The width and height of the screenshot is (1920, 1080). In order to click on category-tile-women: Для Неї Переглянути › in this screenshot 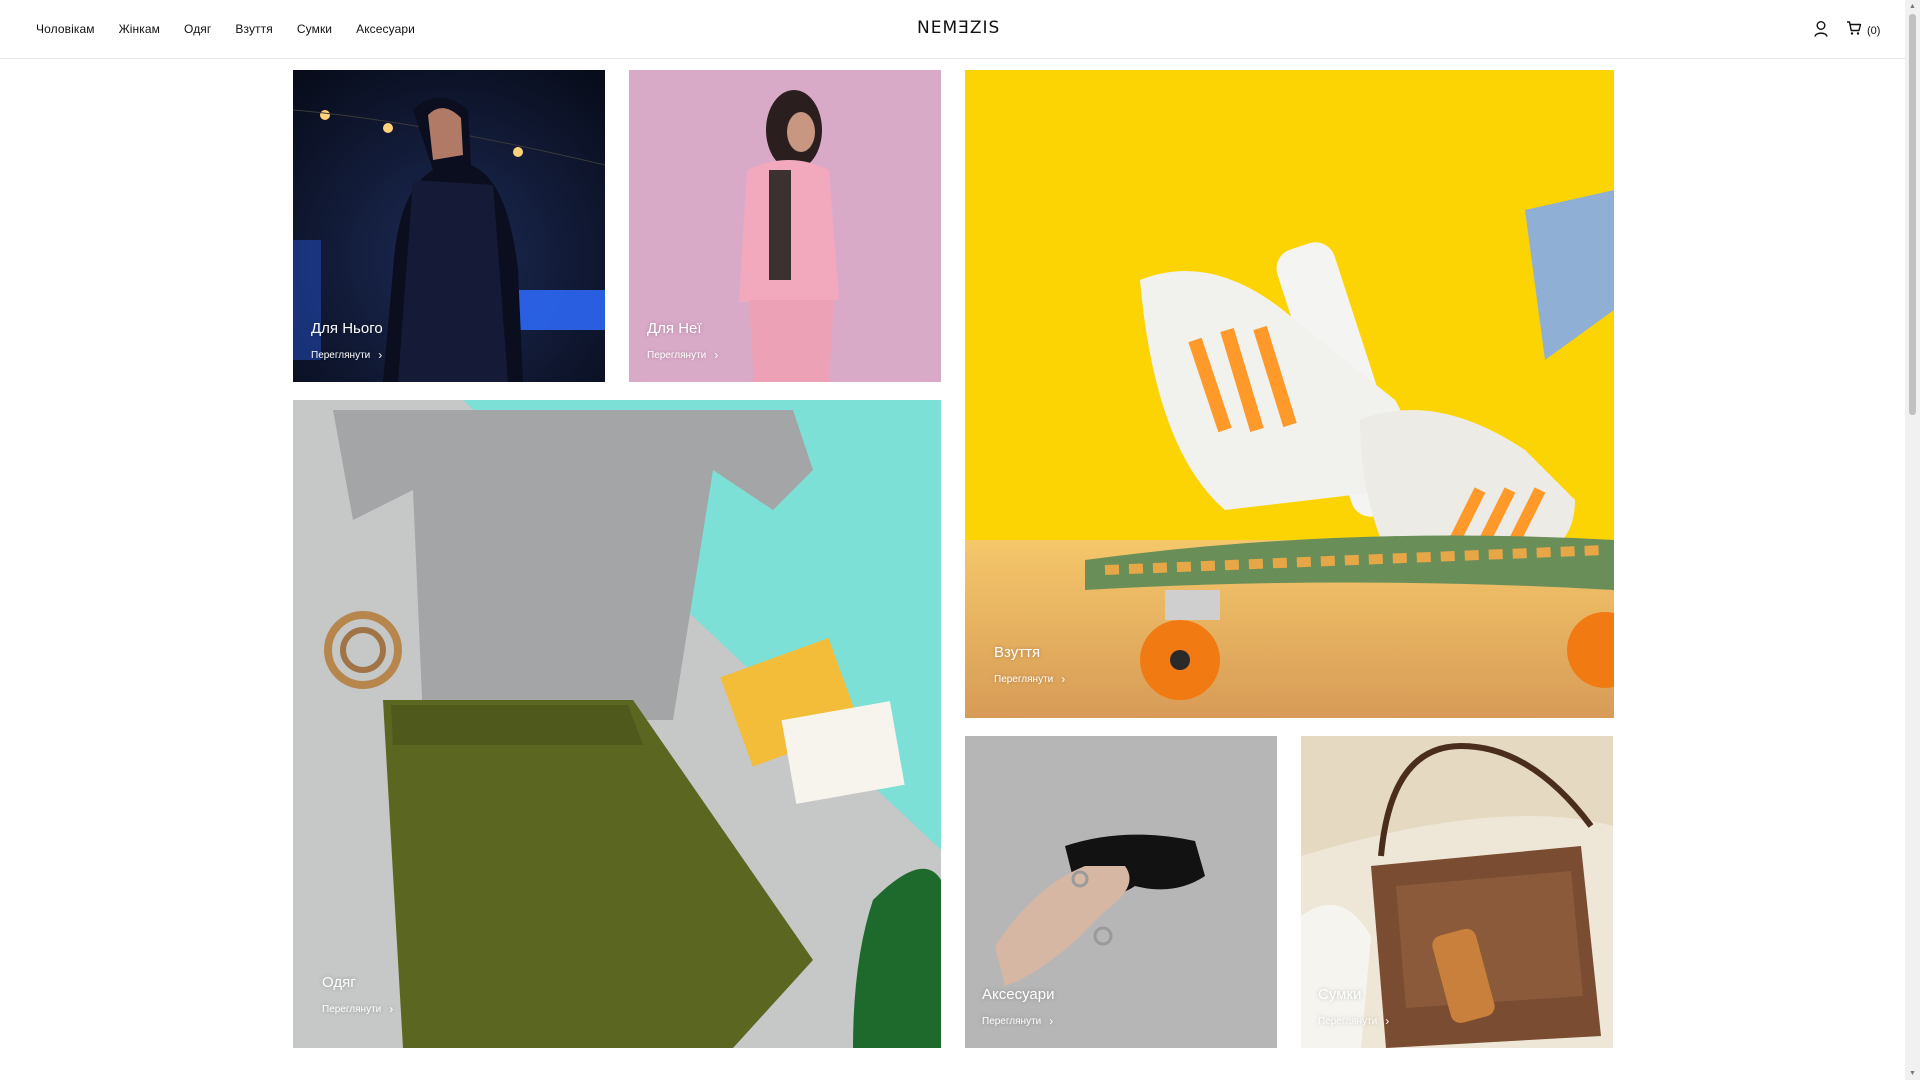, I will do `click(785, 226)`.